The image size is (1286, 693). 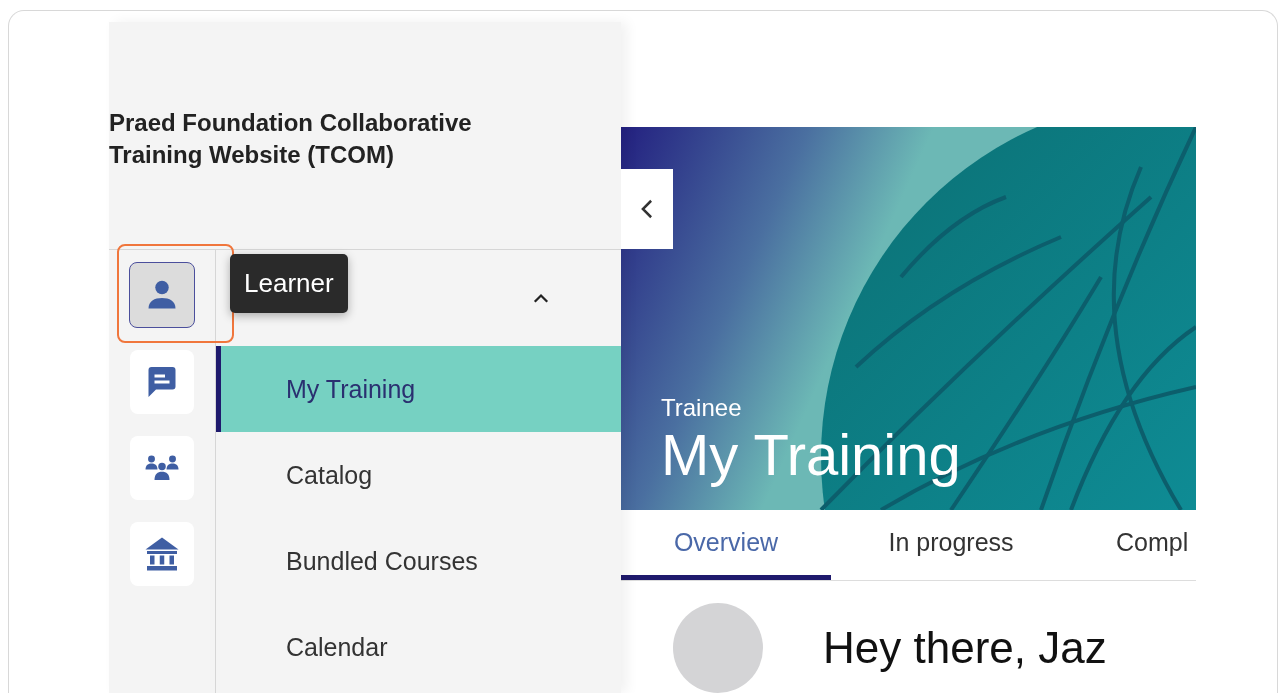 I want to click on menu-item: My Training, so click(x=418, y=389).